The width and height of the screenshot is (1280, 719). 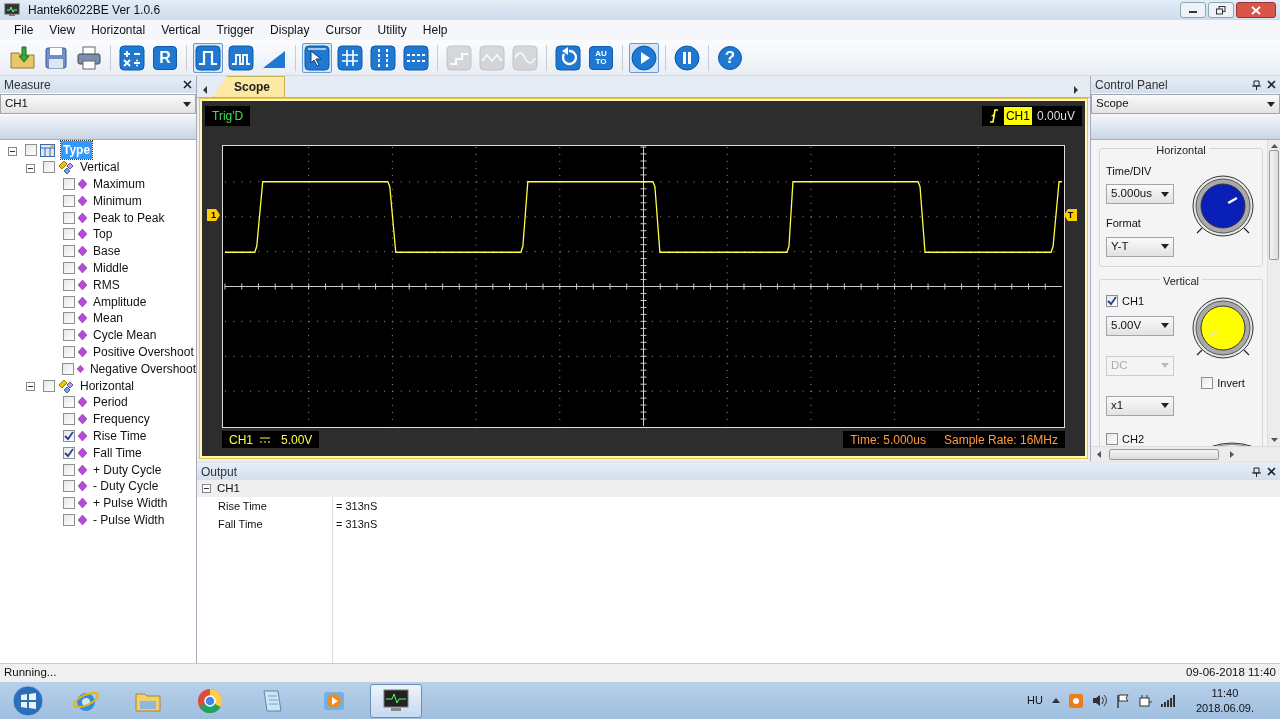 I want to click on math-button, so click(x=132, y=57).